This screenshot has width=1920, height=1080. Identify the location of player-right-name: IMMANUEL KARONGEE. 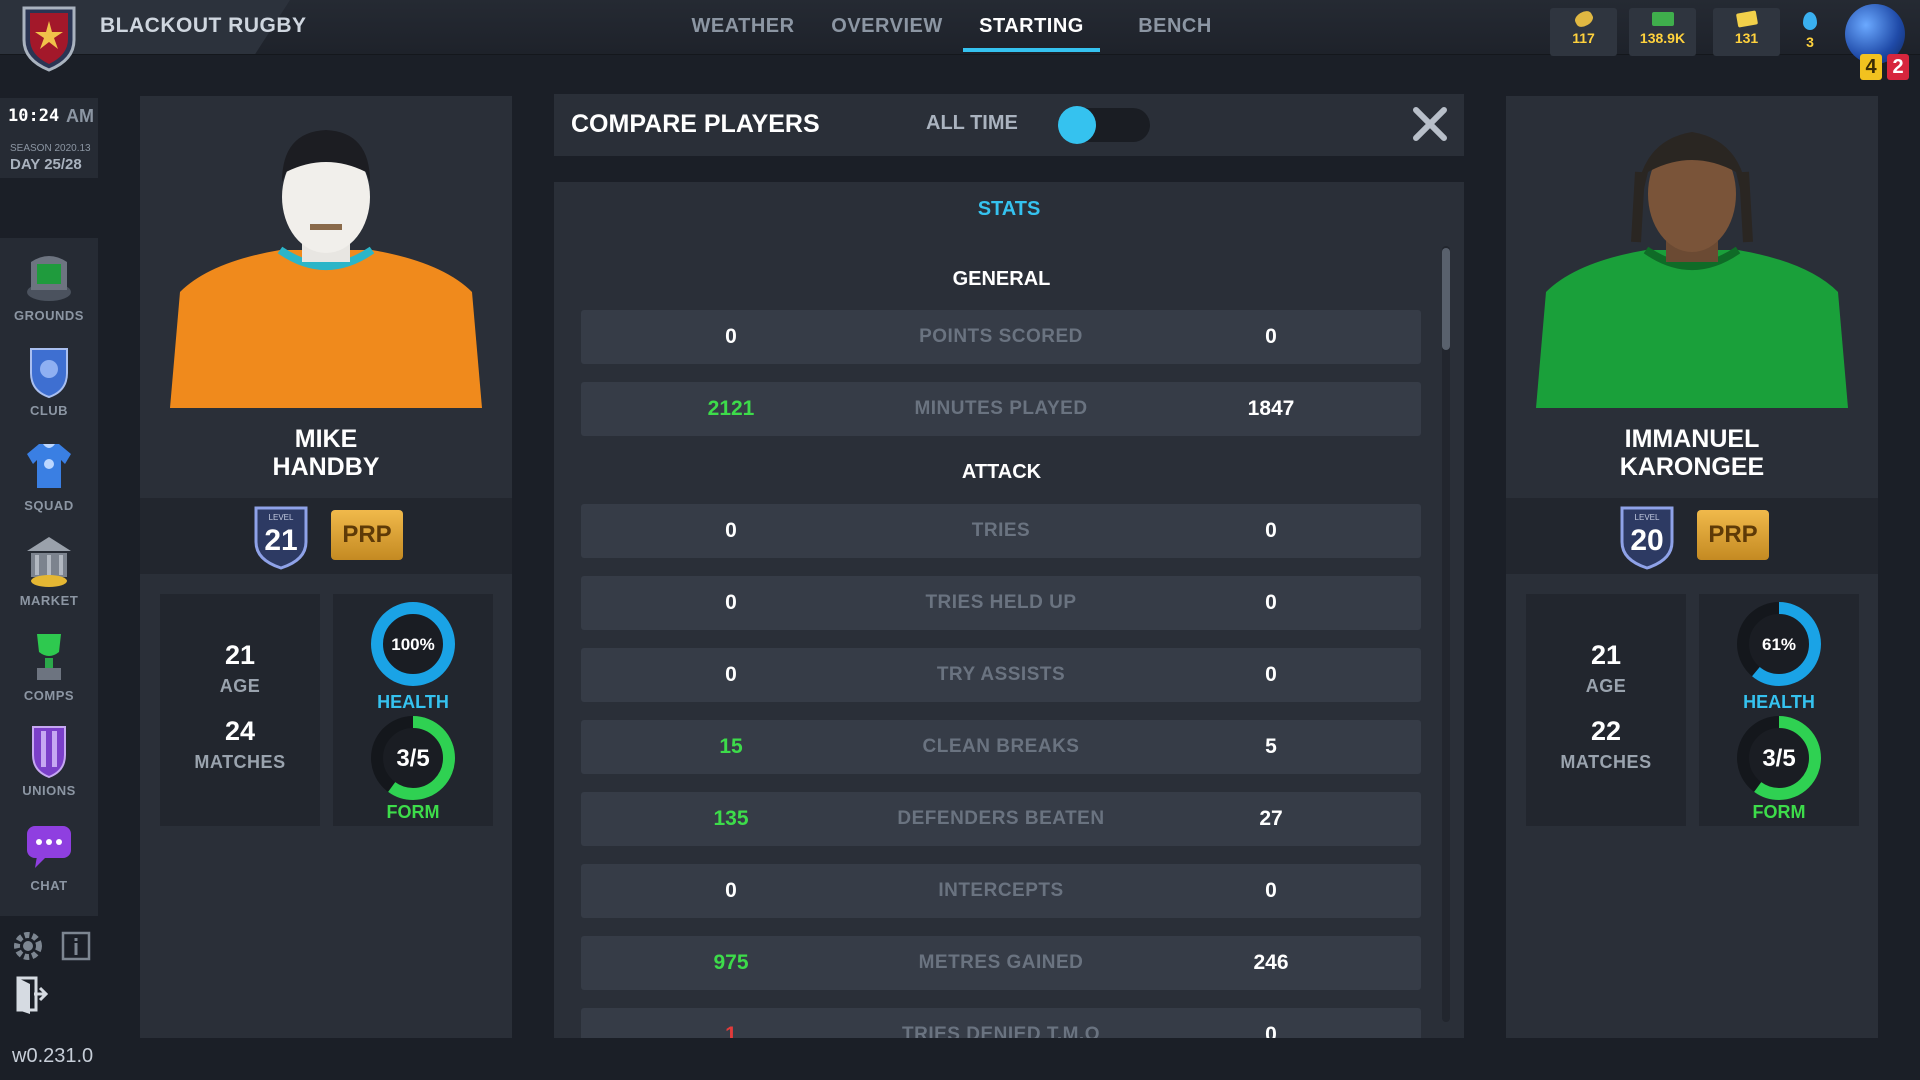
(1692, 453).